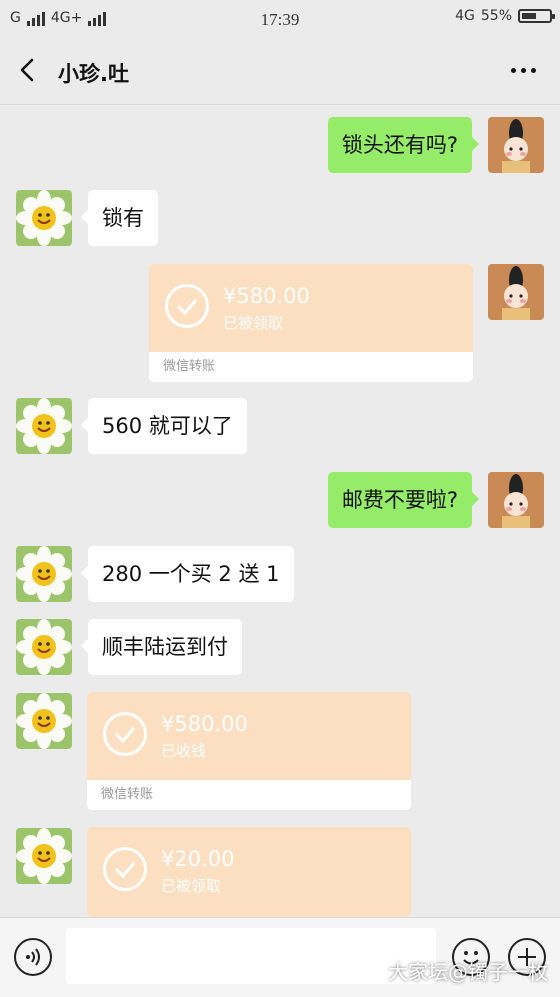 This screenshot has width=560, height=997. What do you see at coordinates (249, 872) in the screenshot?
I see `transfer-card-incoming: ¥20.00 已被领取` at bounding box center [249, 872].